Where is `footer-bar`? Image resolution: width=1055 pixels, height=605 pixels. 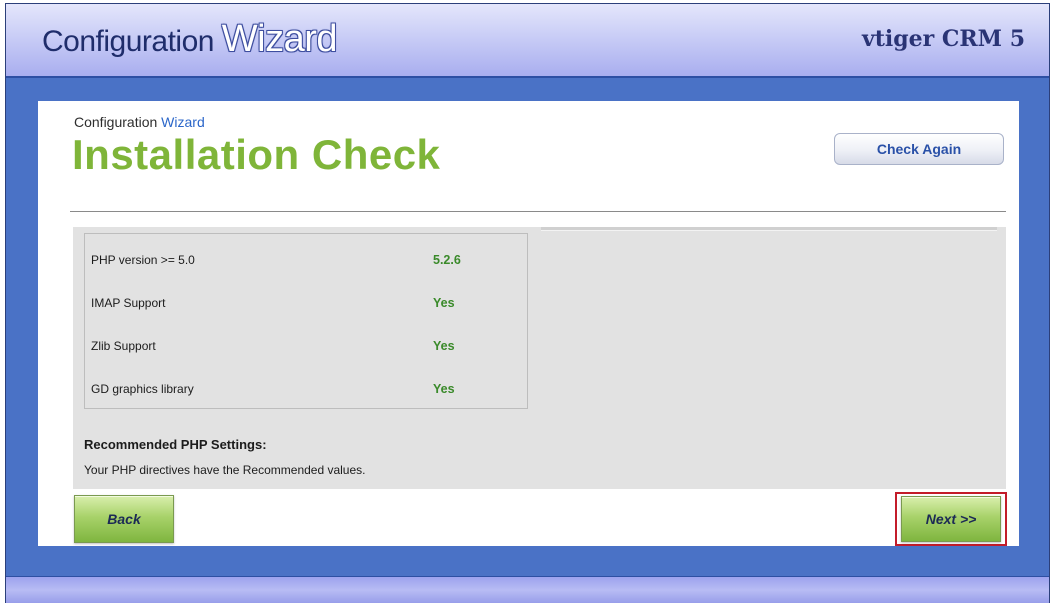 footer-bar is located at coordinates (527, 589).